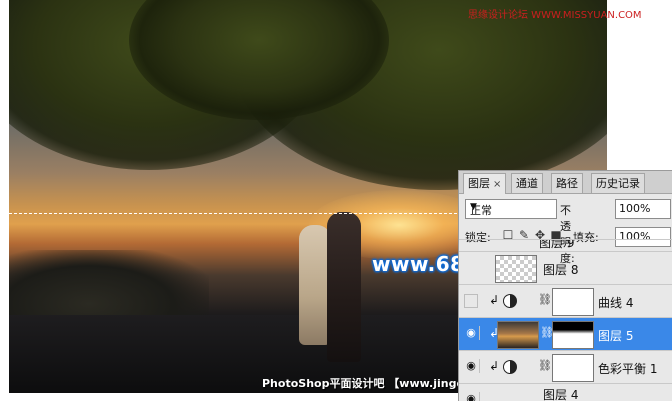  I want to click on groom-figure, so click(344, 287).